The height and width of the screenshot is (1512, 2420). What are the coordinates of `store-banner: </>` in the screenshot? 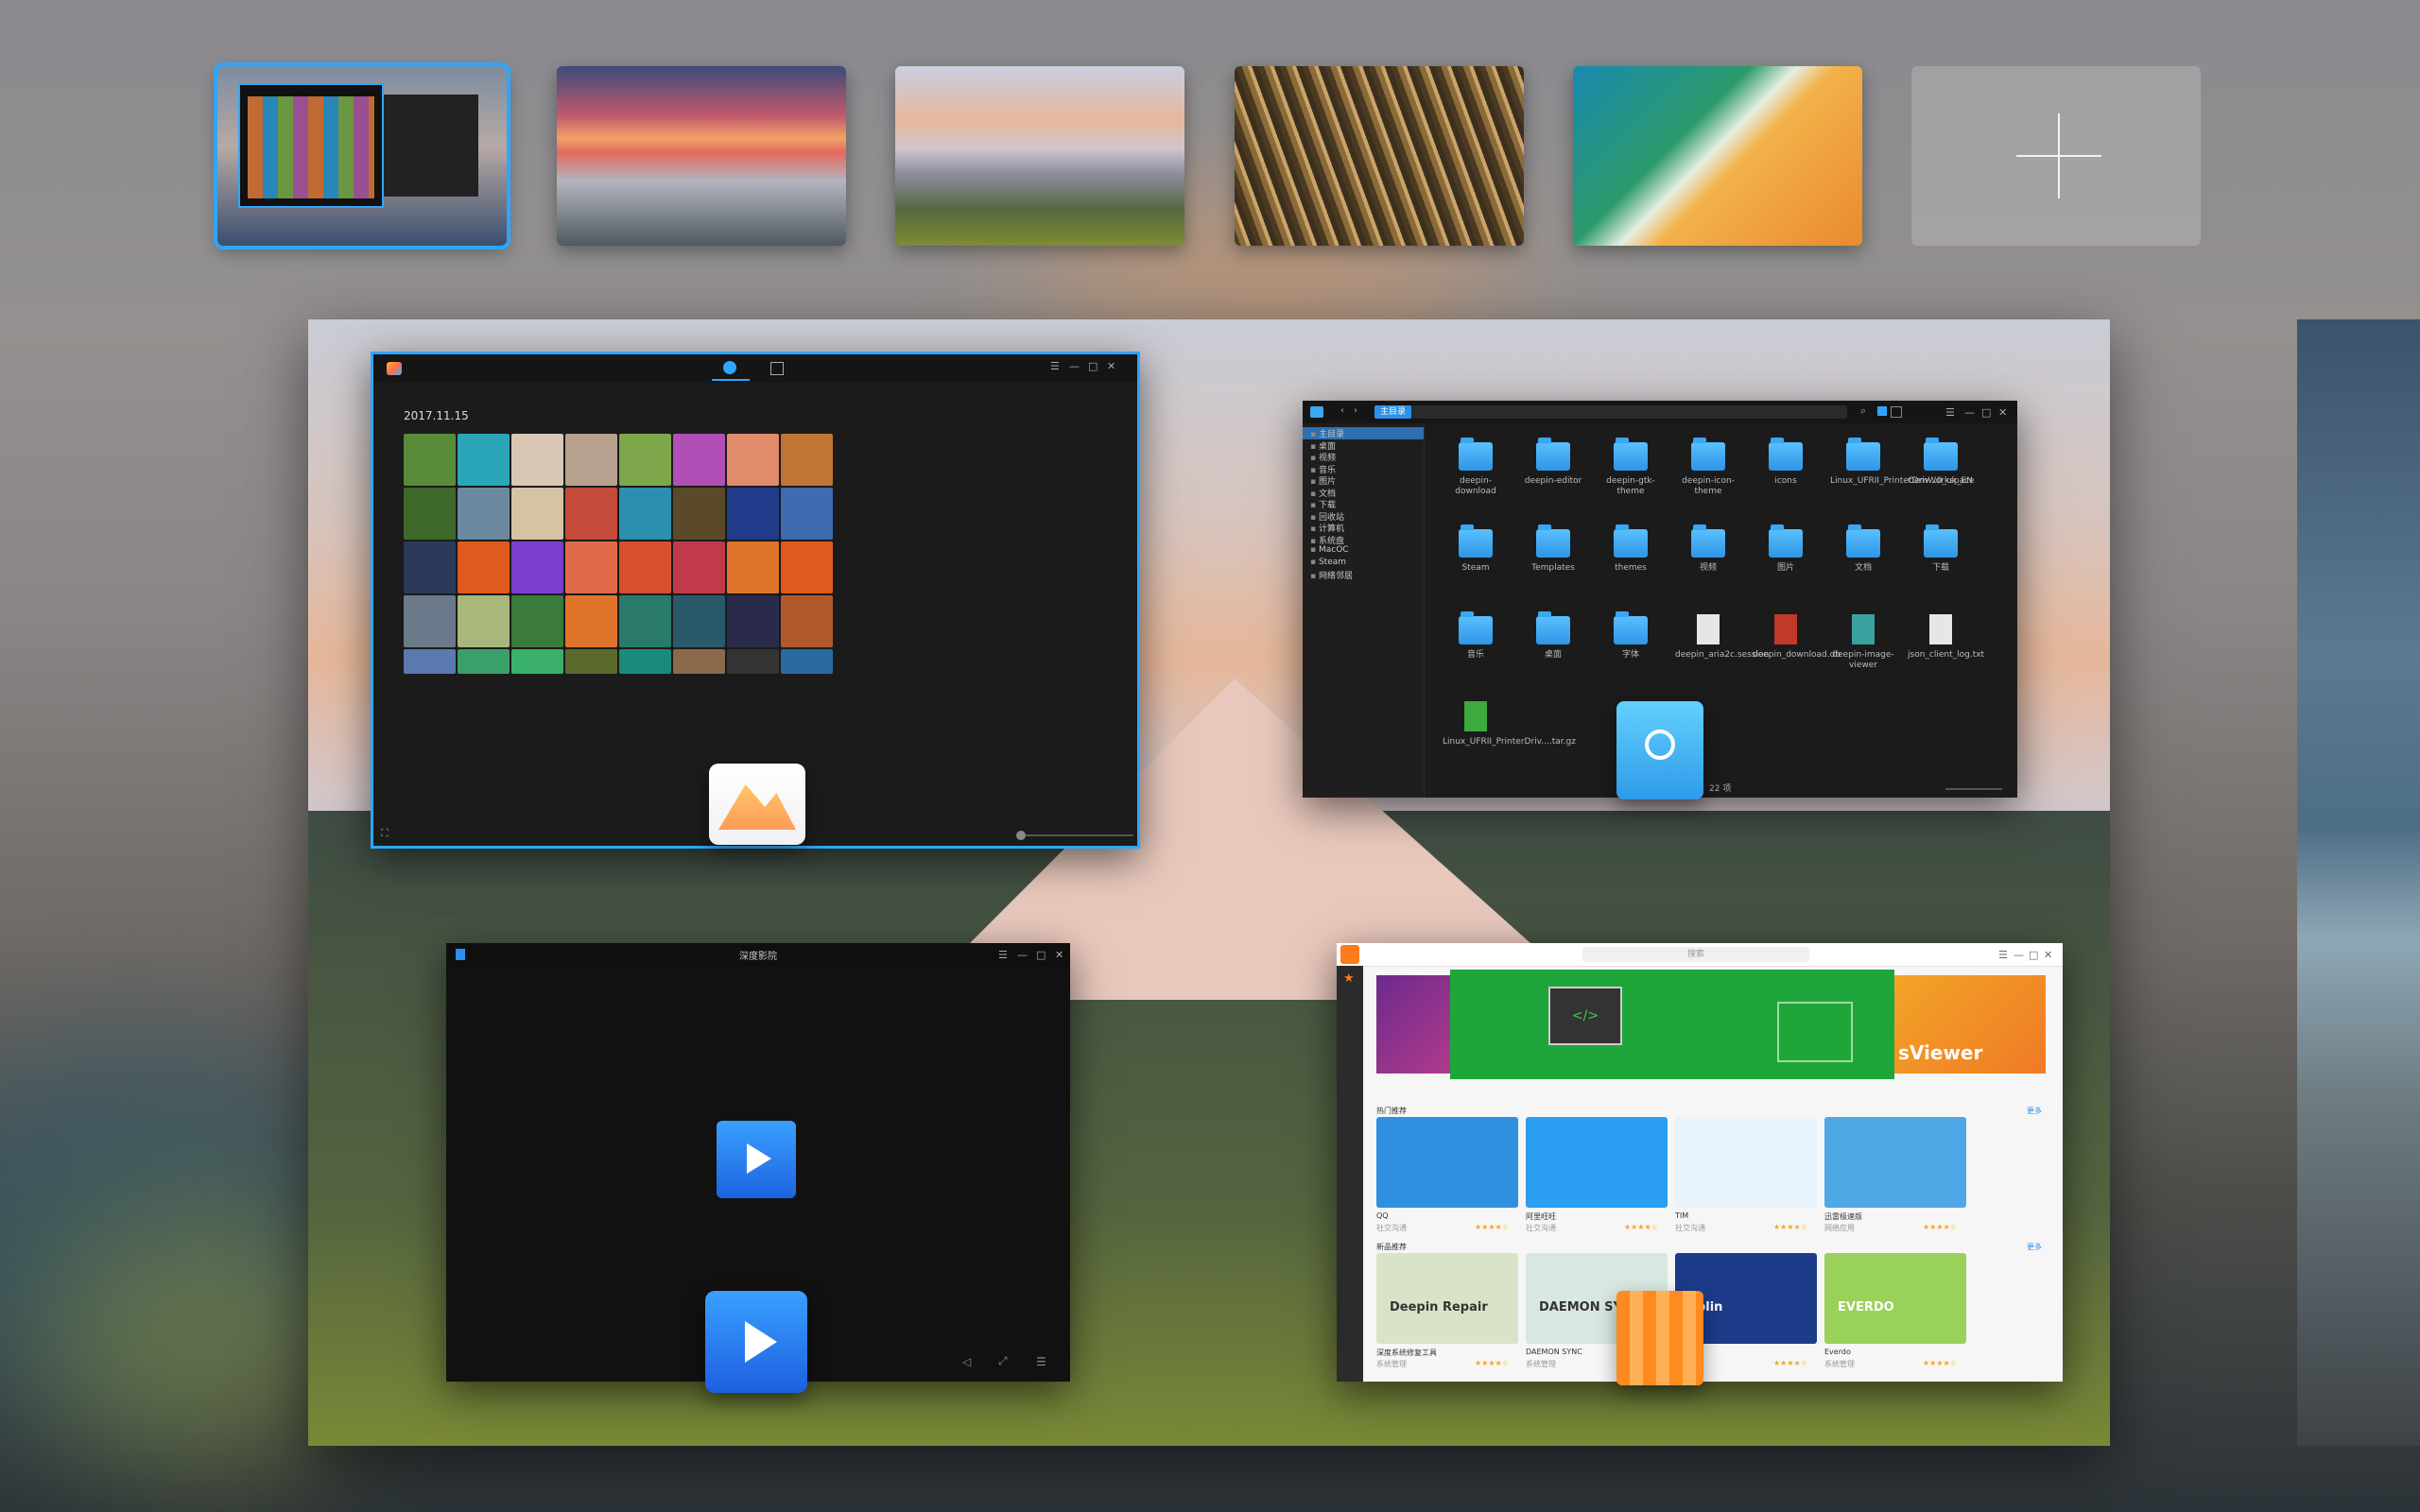 It's located at (1672, 1024).